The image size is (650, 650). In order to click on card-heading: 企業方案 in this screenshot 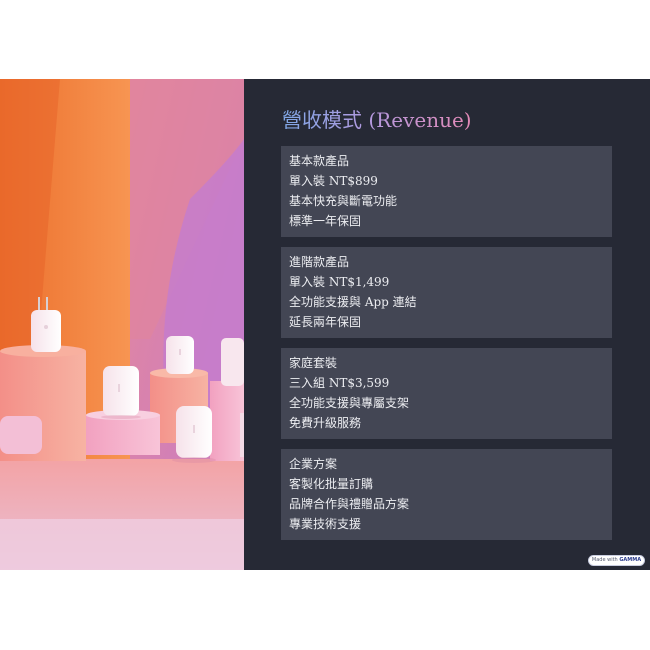, I will do `click(313, 464)`.